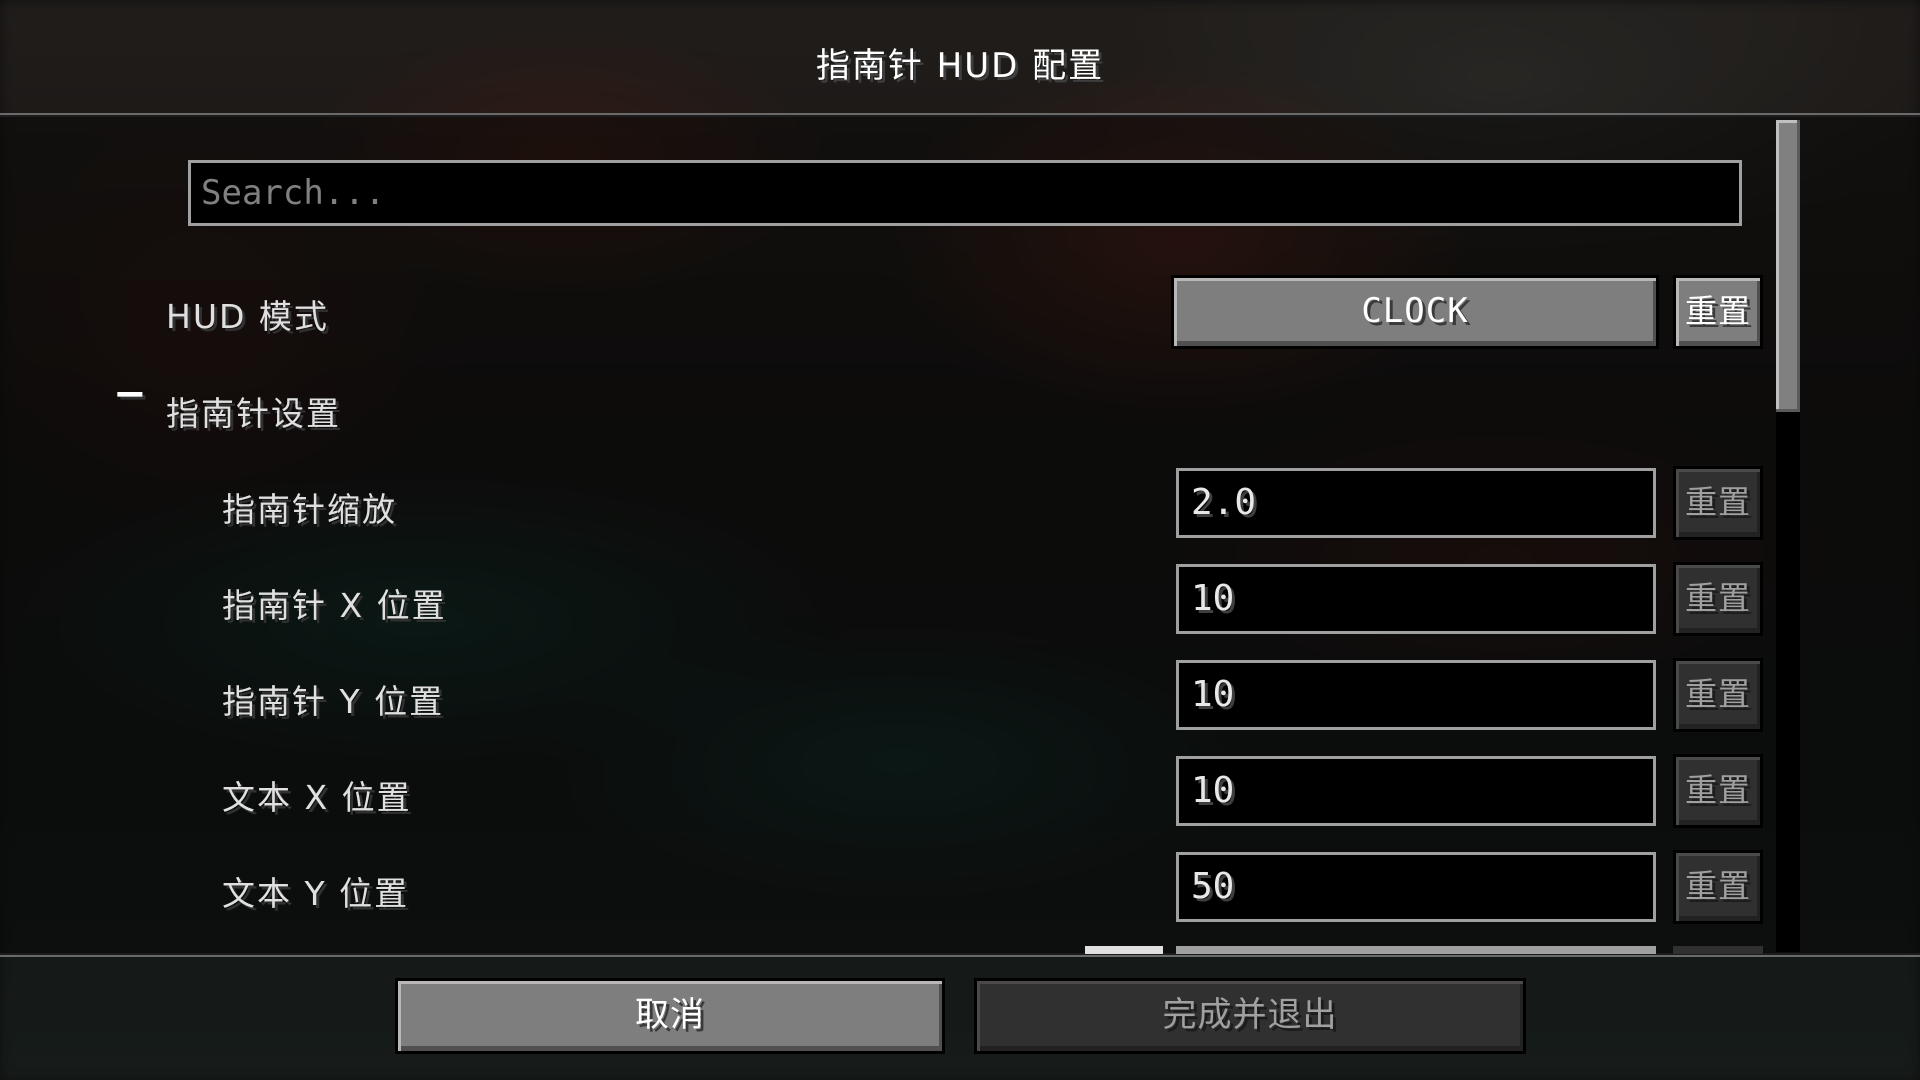 The width and height of the screenshot is (1920, 1080). I want to click on compass-scale-field: 2.0, so click(1416, 503).